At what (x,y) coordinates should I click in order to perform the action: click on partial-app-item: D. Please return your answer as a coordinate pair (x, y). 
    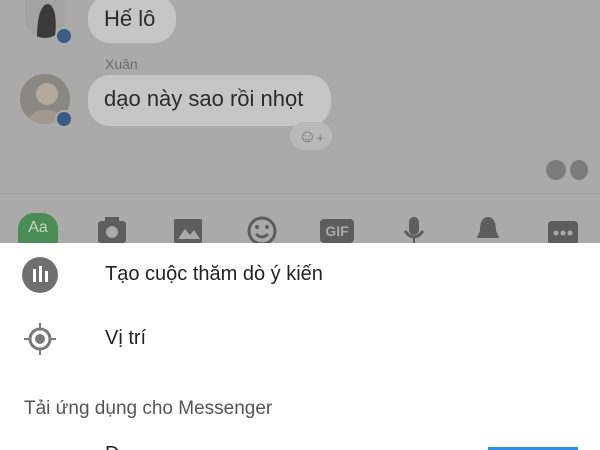
    Looking at the image, I should click on (112, 446).